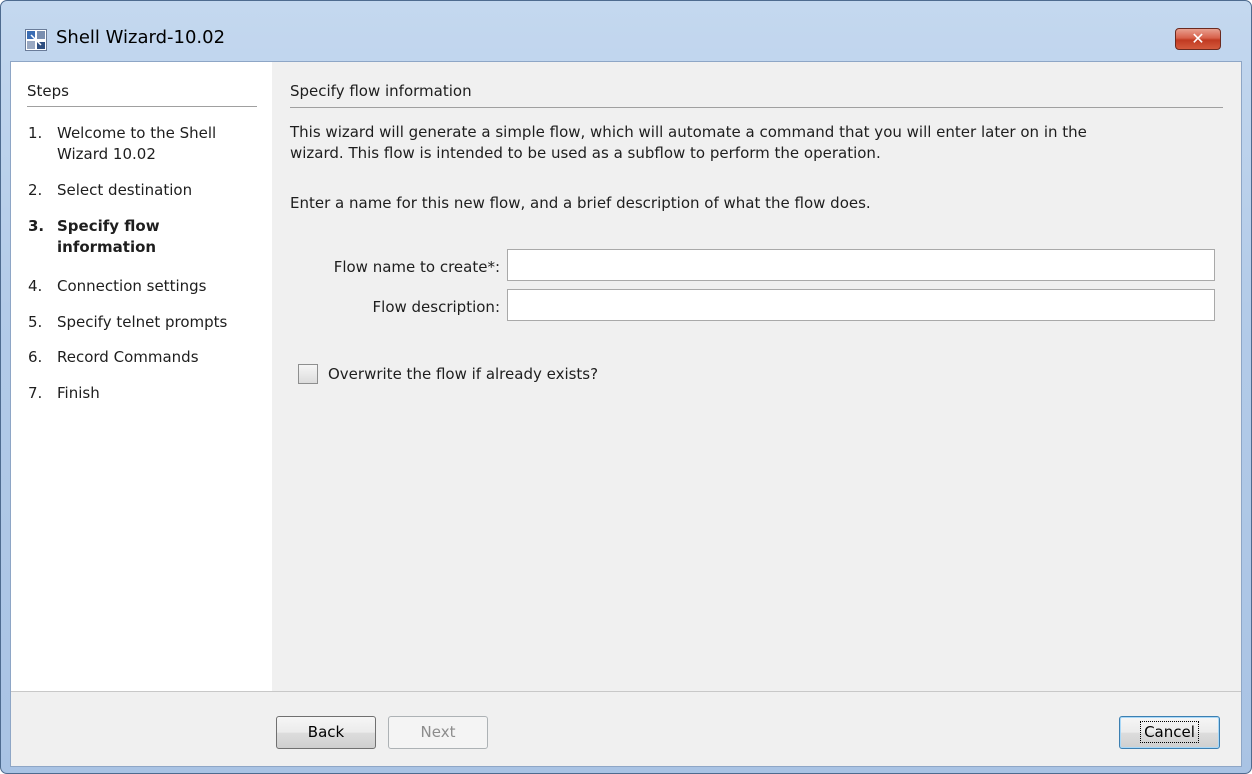 This screenshot has height=774, width=1252. I want to click on section-title: Specify flow information, so click(756, 95).